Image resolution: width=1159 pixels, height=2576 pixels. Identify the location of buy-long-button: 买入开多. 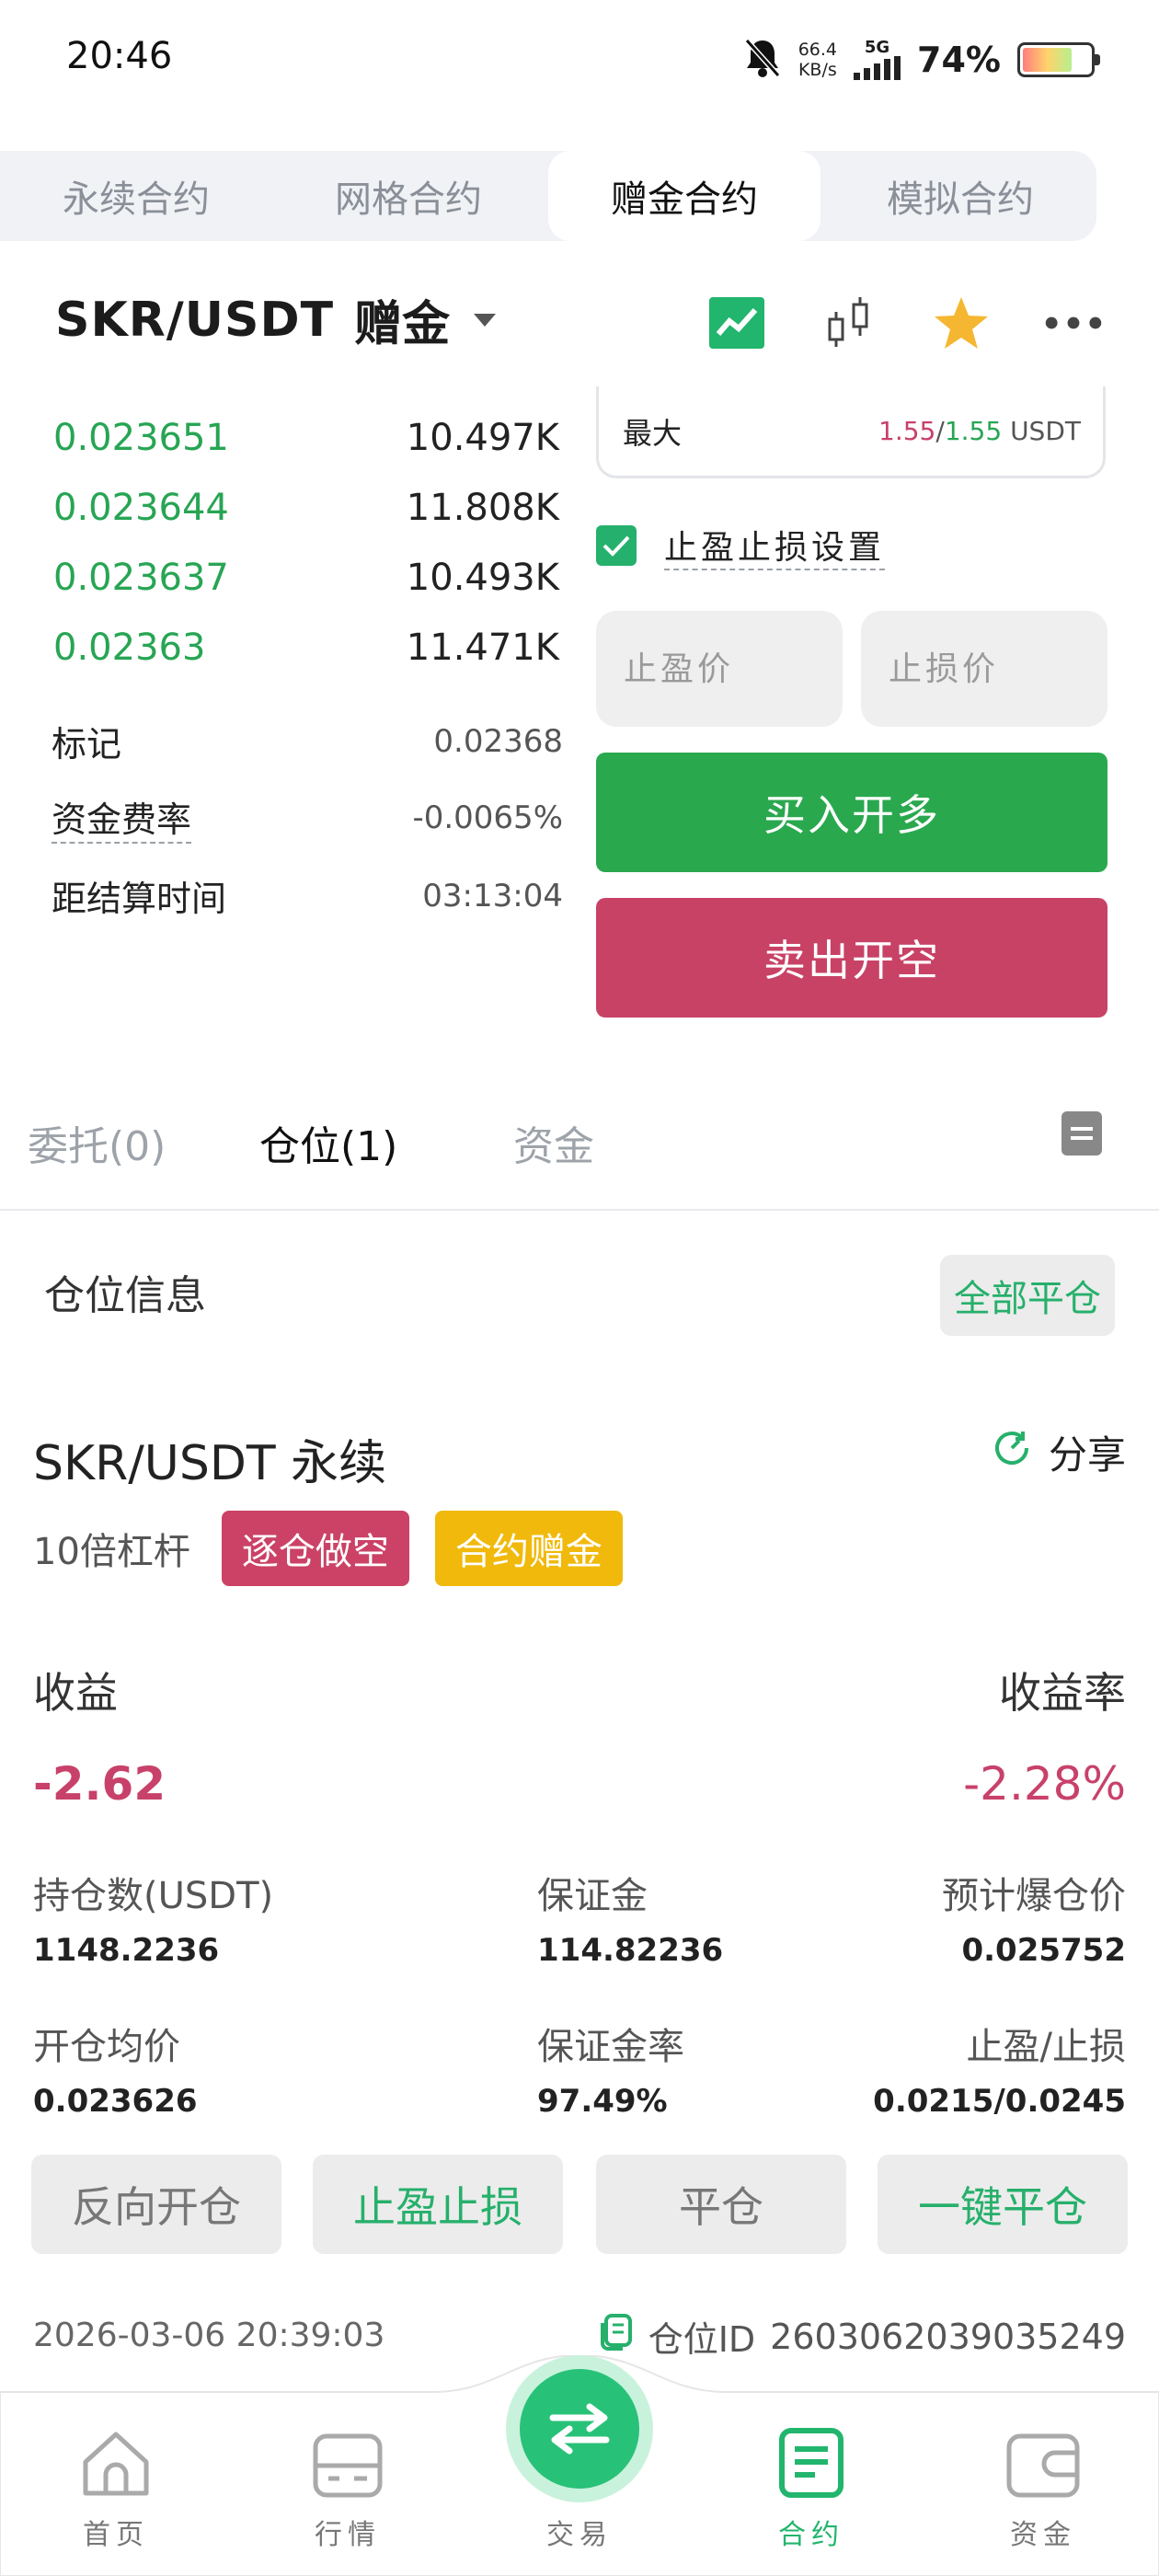
(851, 812).